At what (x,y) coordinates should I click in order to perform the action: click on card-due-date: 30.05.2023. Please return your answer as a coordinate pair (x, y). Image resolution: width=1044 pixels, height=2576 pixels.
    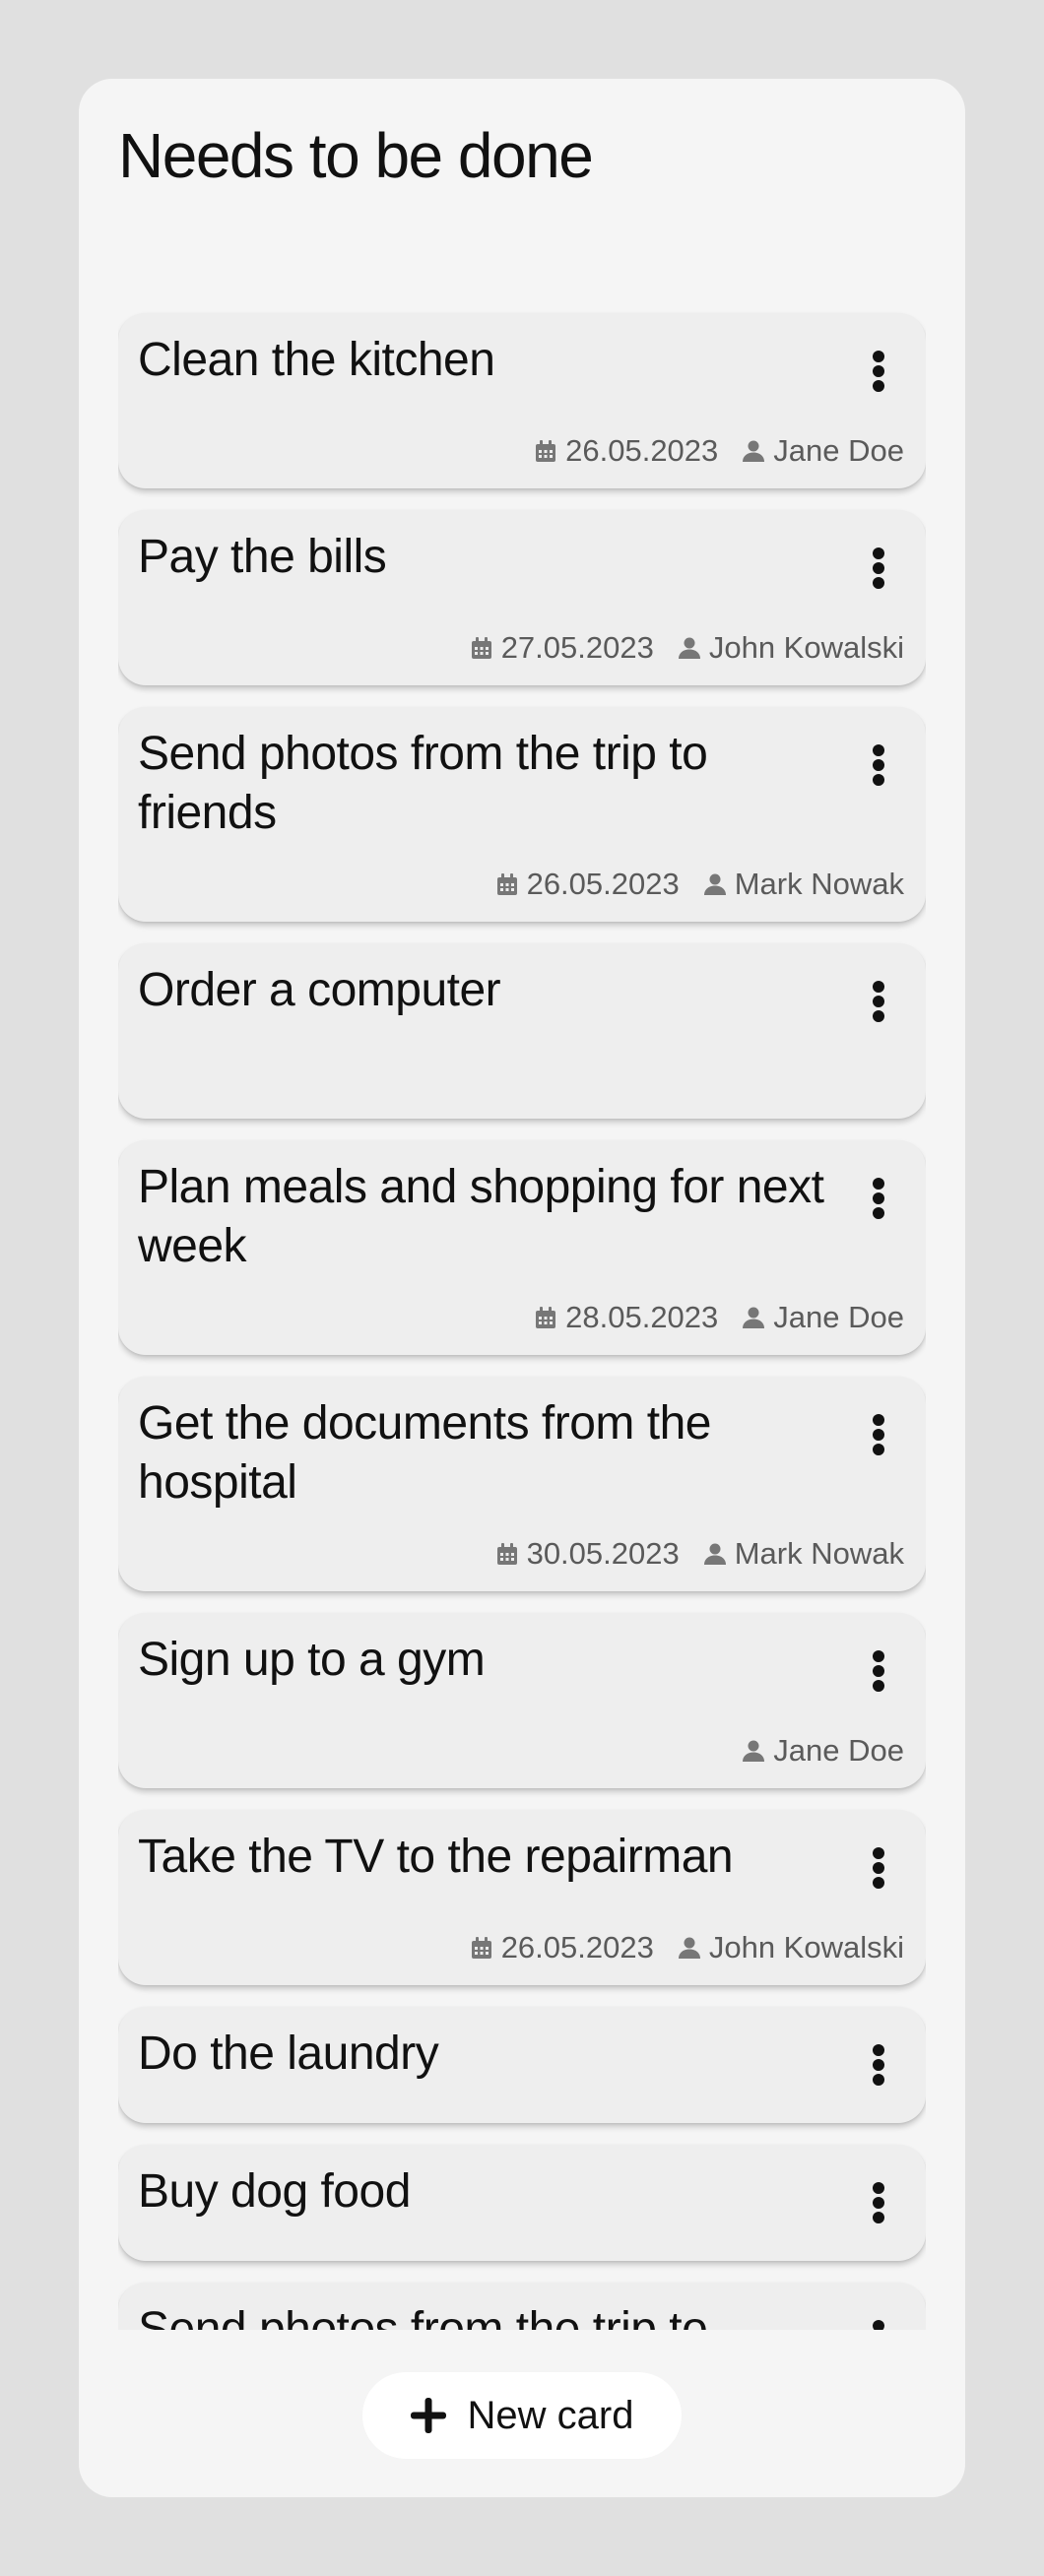
    Looking at the image, I should click on (587, 1554).